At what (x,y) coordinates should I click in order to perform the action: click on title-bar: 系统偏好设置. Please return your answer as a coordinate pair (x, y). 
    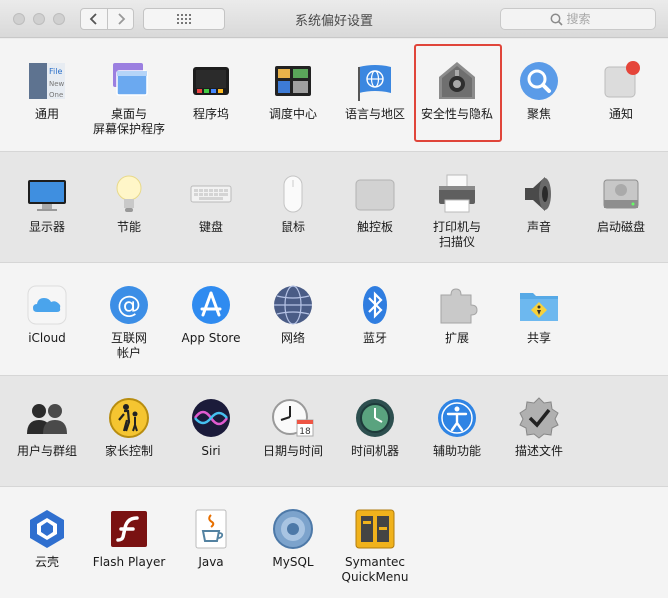
    Looking at the image, I should click on (334, 19).